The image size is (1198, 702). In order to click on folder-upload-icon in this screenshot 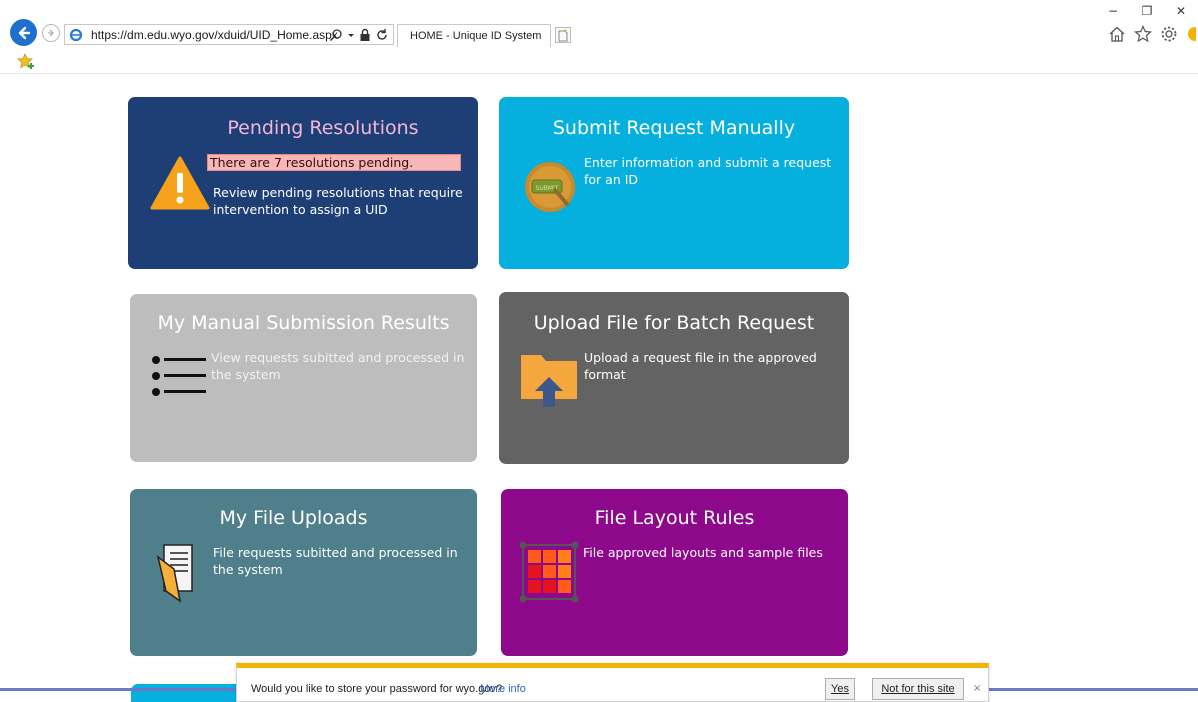, I will do `click(549, 381)`.